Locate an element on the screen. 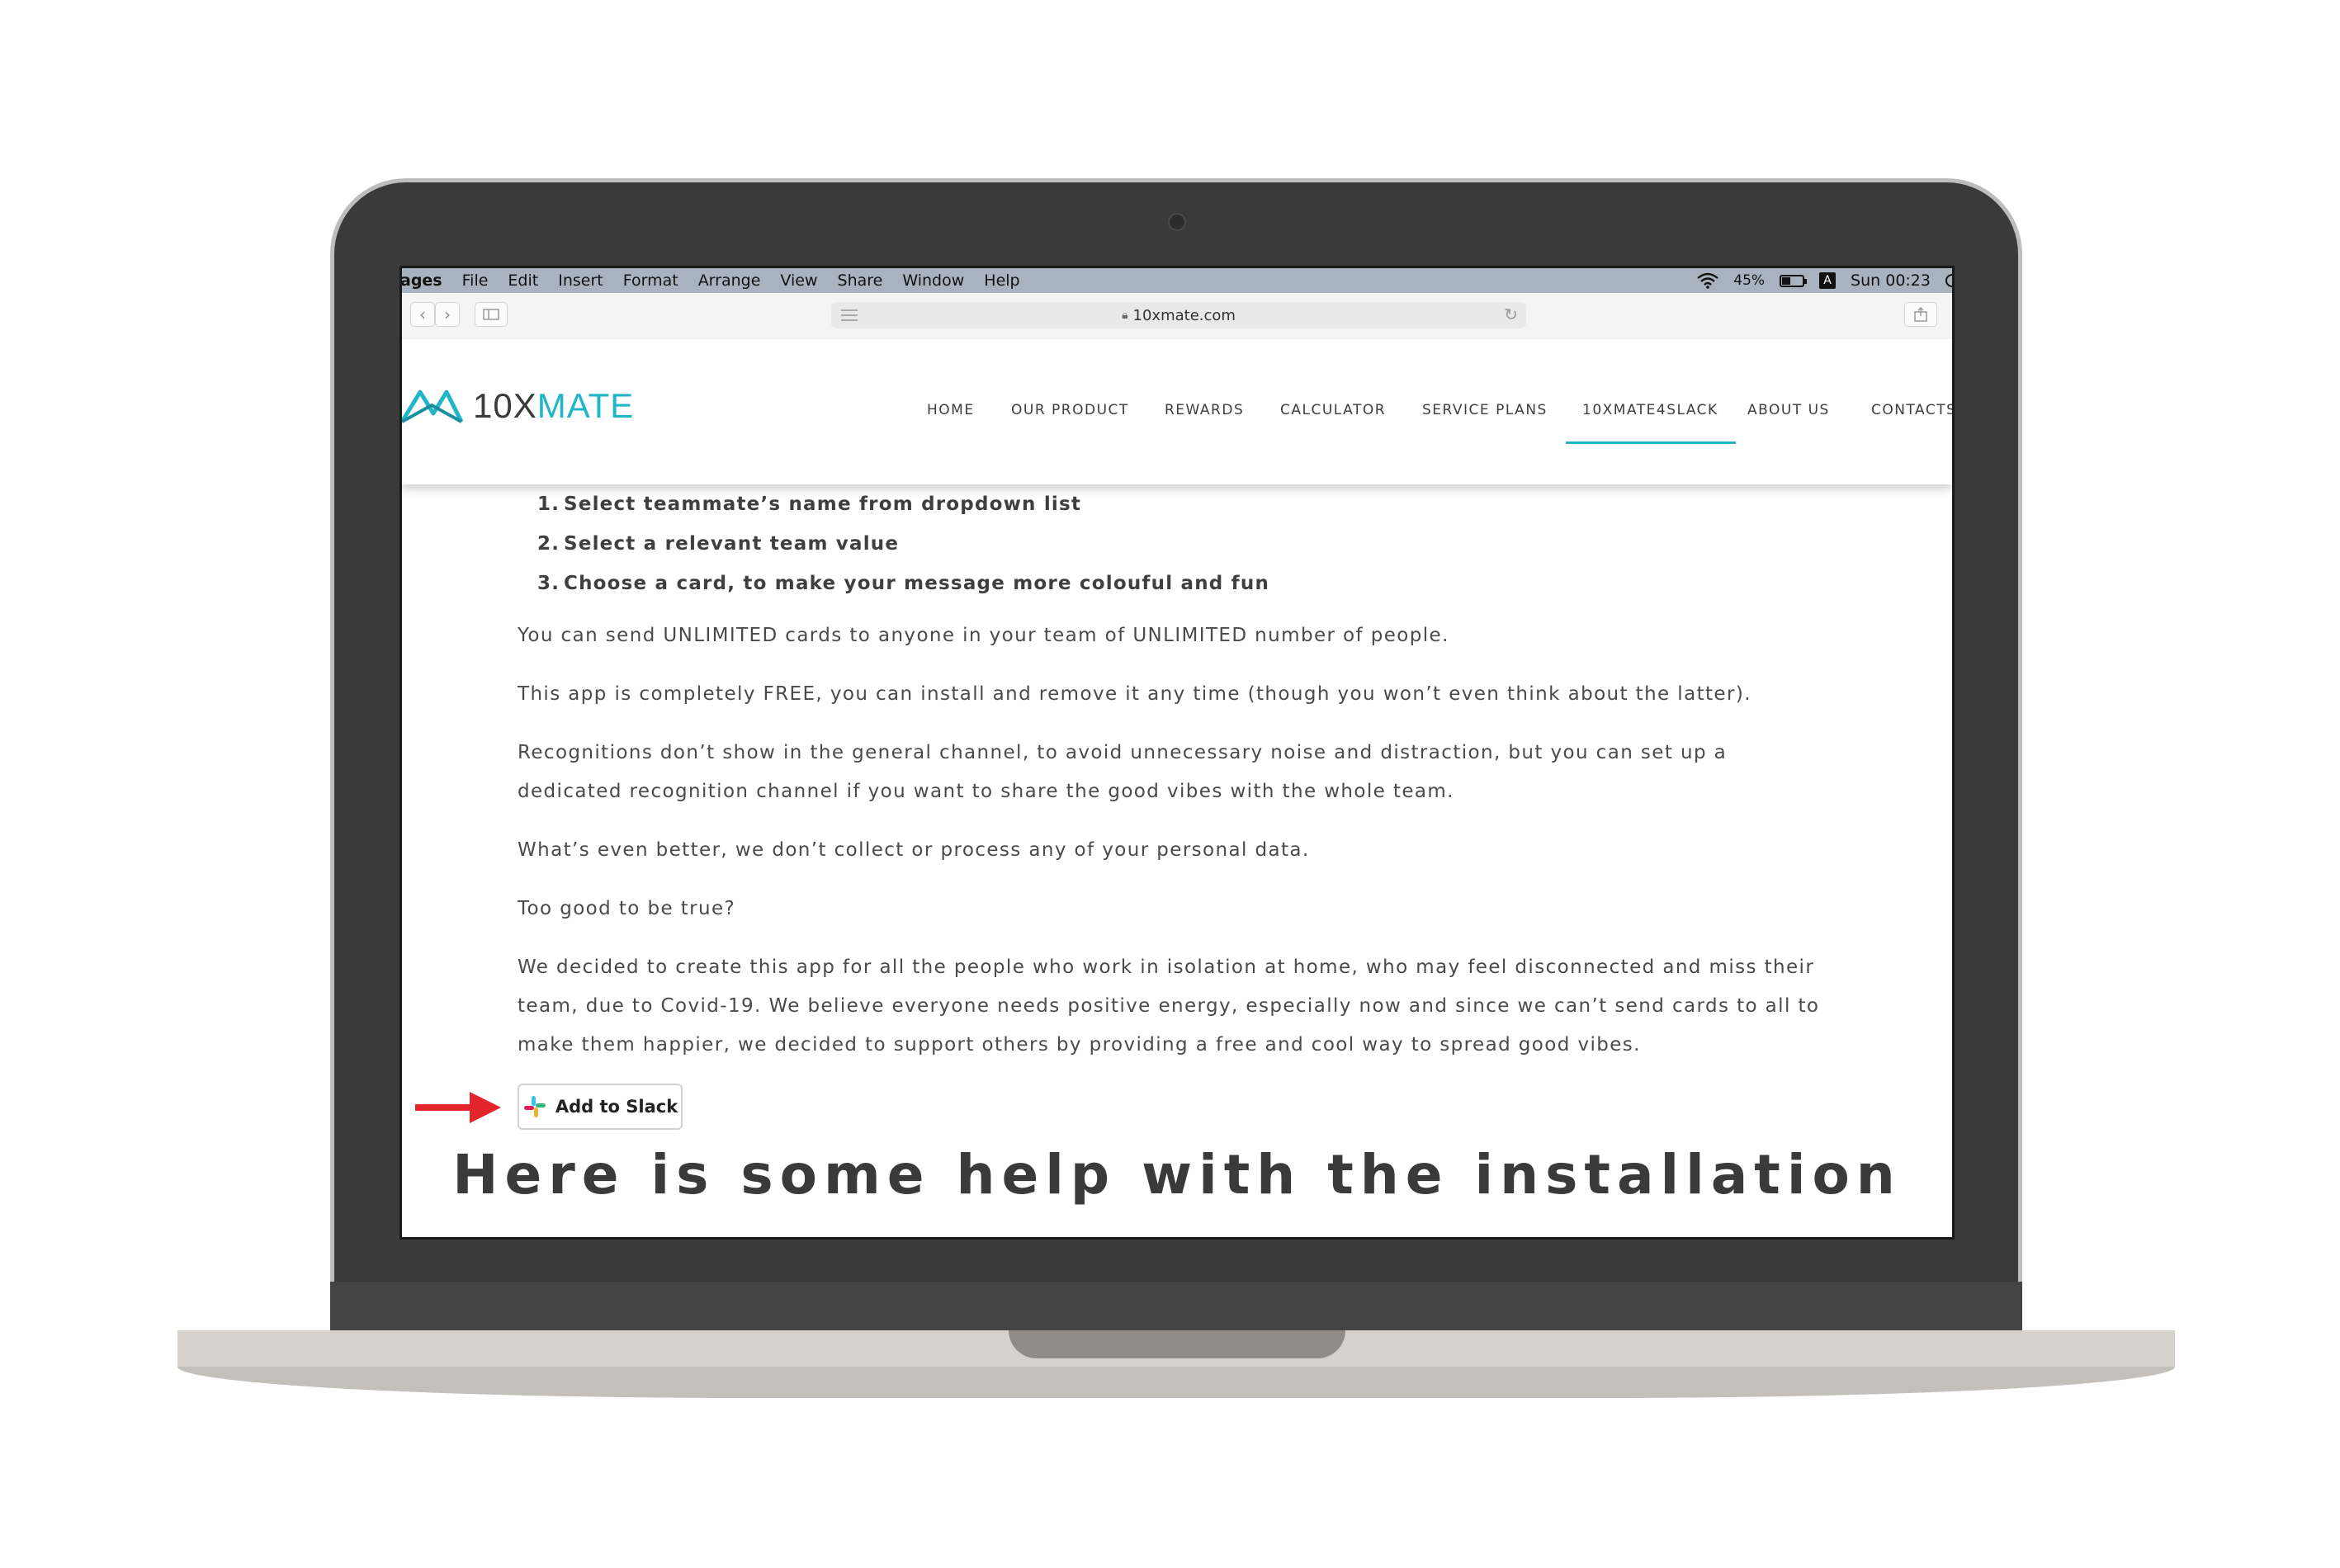 This screenshot has height=1568, width=2340. back-button: ‹ is located at coordinates (422, 314).